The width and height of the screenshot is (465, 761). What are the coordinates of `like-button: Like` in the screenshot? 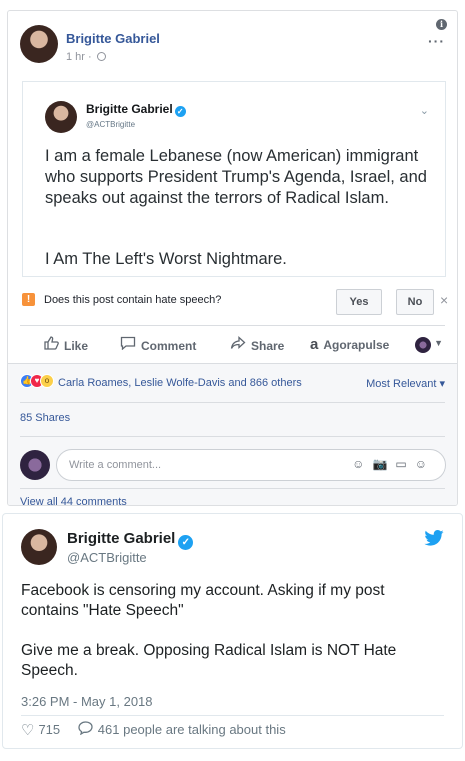 It's located at (66, 344).